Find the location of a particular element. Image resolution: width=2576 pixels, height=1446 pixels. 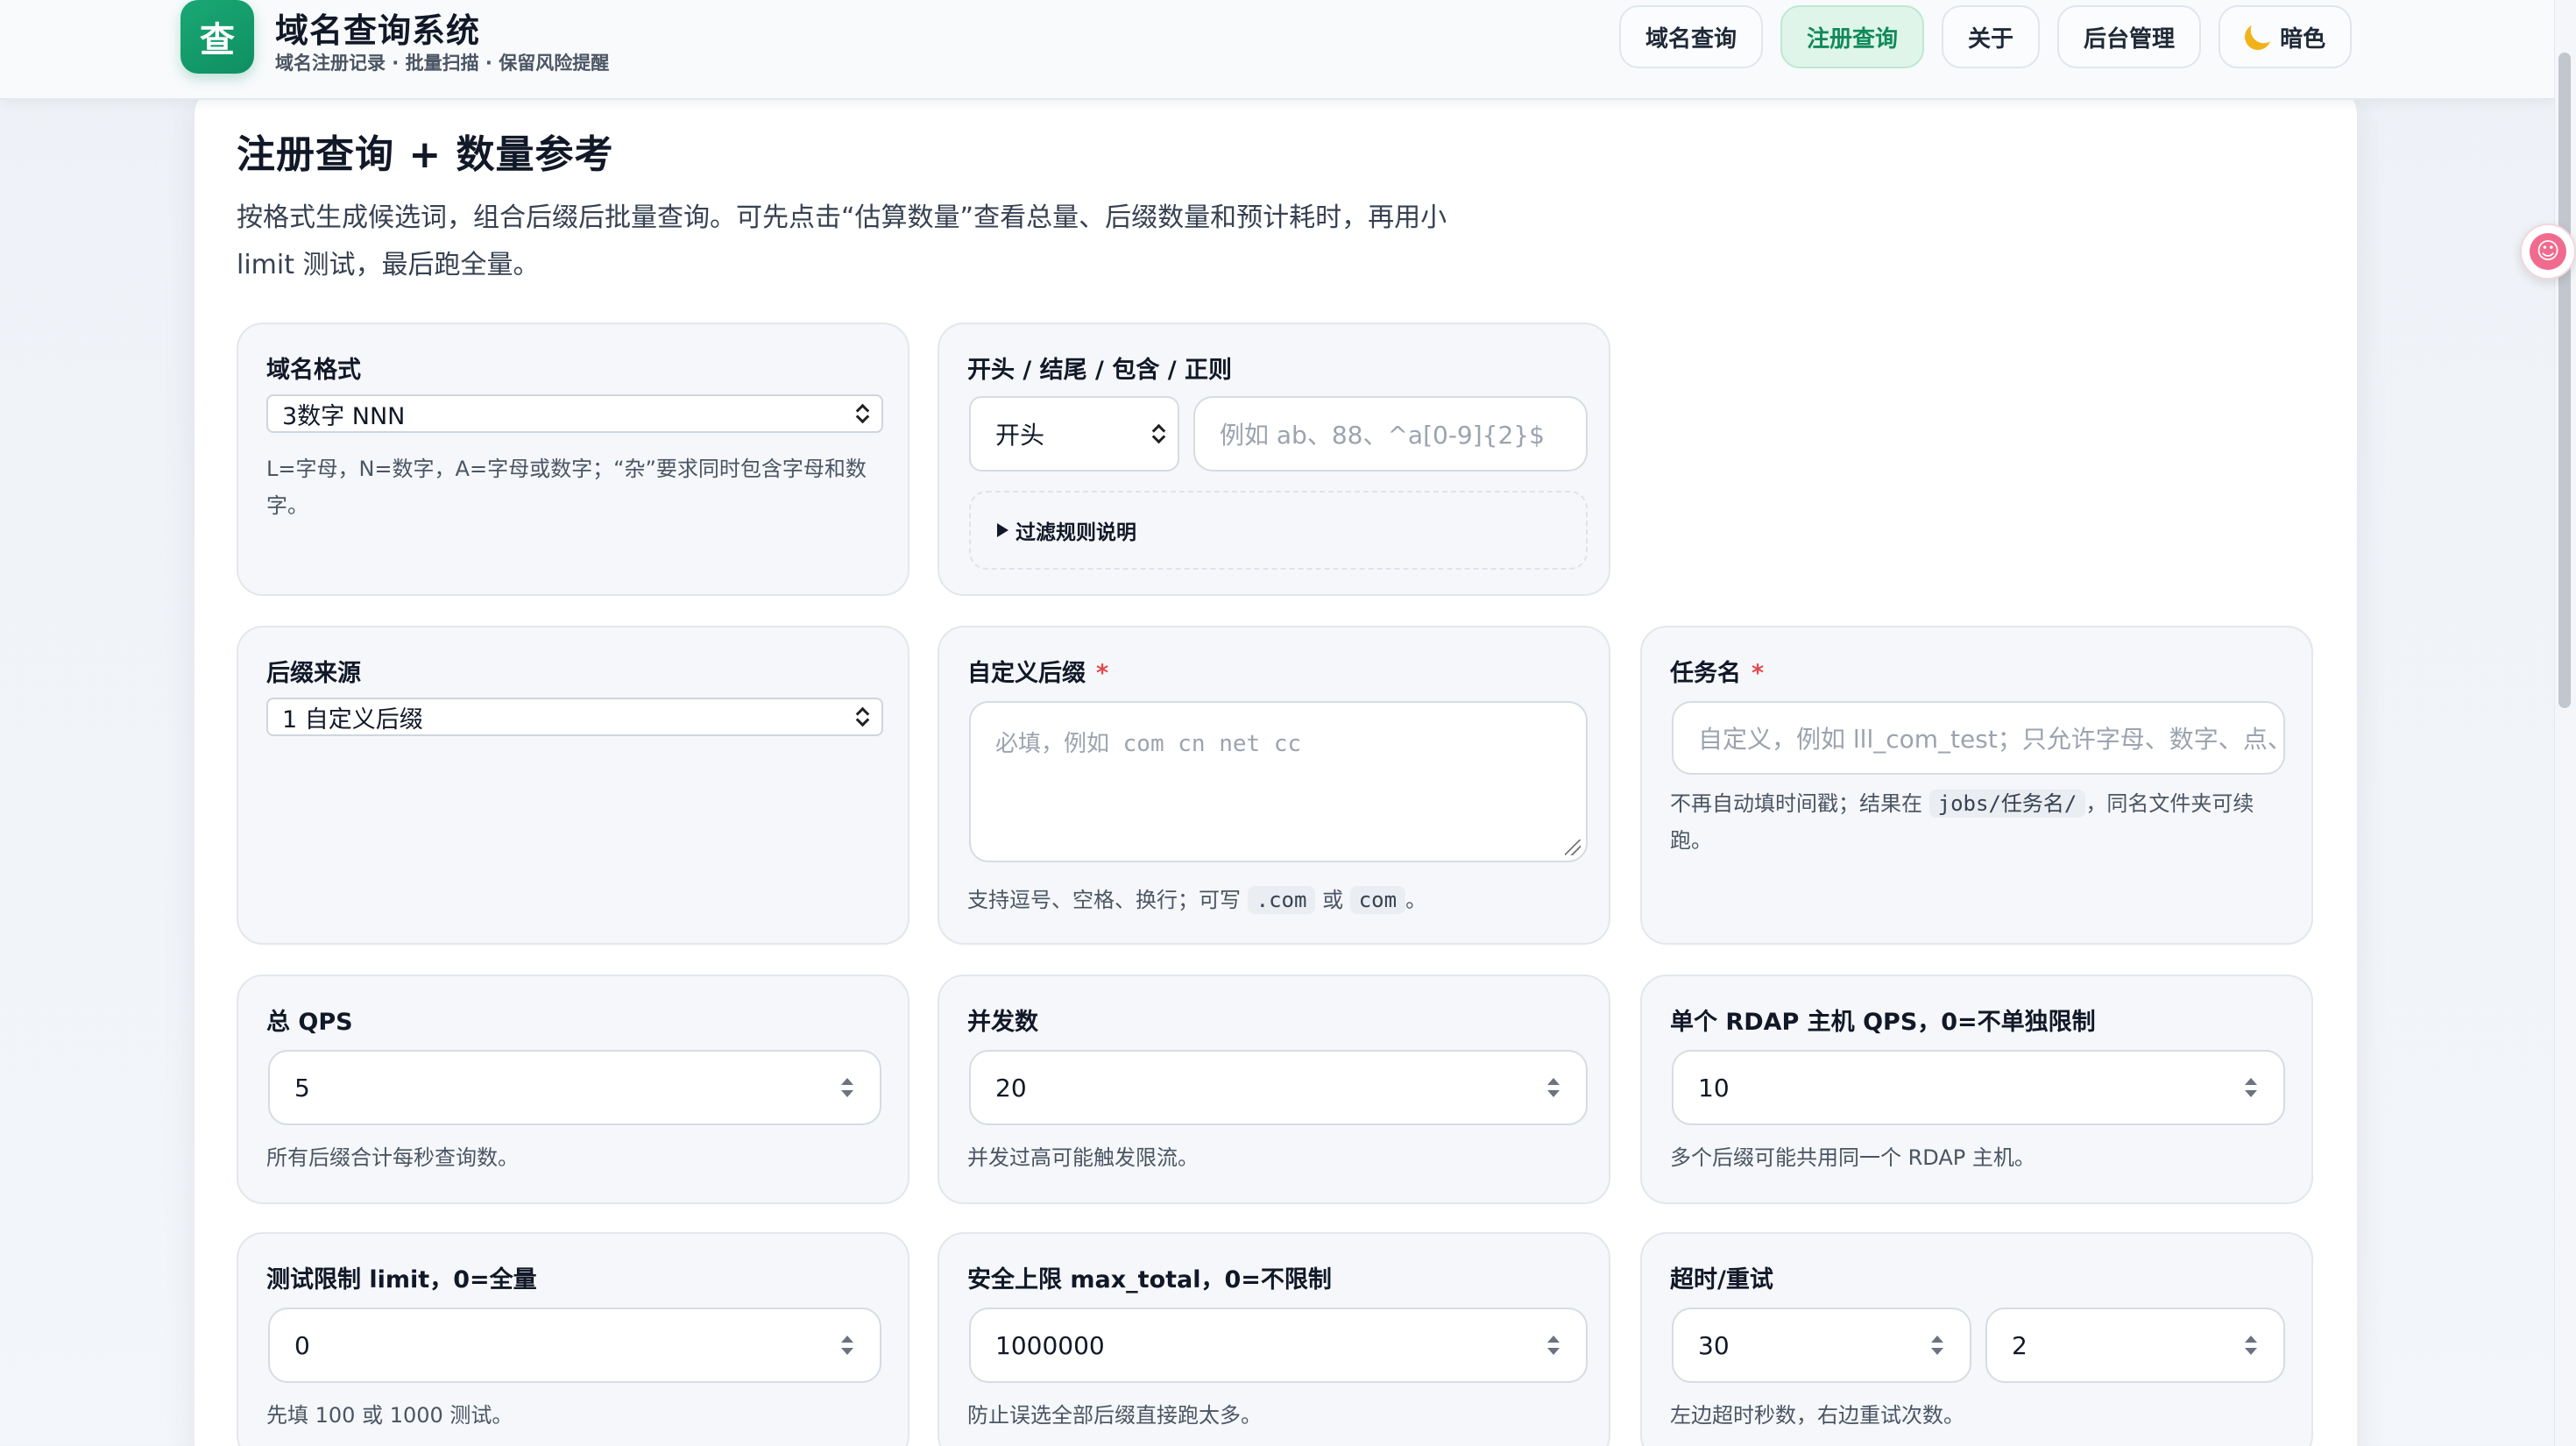

dark-mode-label: 暗色 is located at coordinates (2303, 39).